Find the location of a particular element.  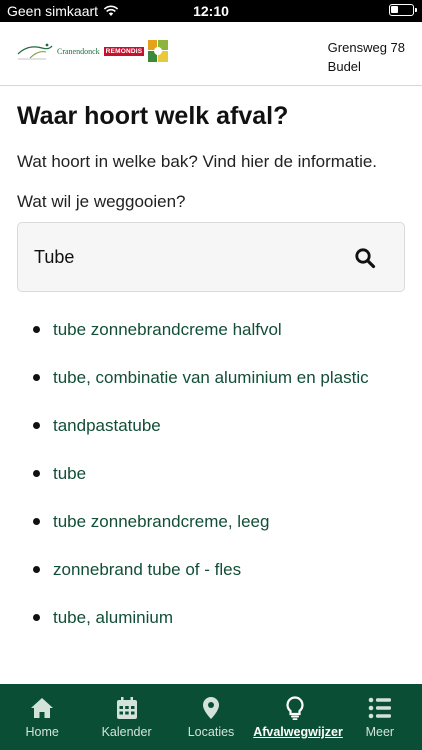

partner-logos: Cranendonck REMONDIS is located at coordinates (92, 51).